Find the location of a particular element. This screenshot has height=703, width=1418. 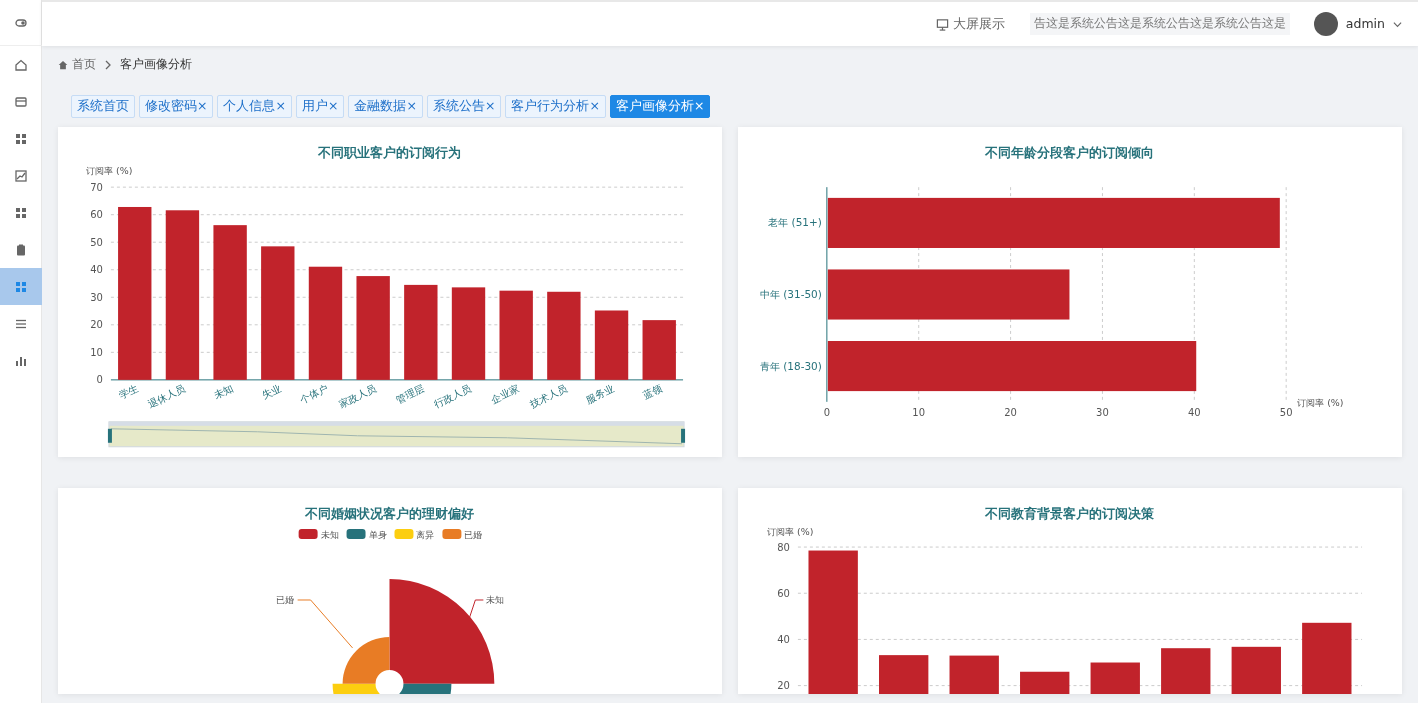

breadcrumb-item: 客户画像分析 is located at coordinates (156, 64).